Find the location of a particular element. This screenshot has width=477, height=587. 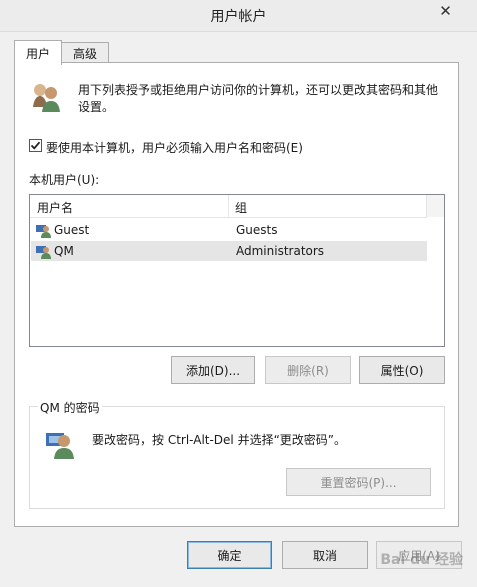

close-button: ✕ is located at coordinates (445, 10).